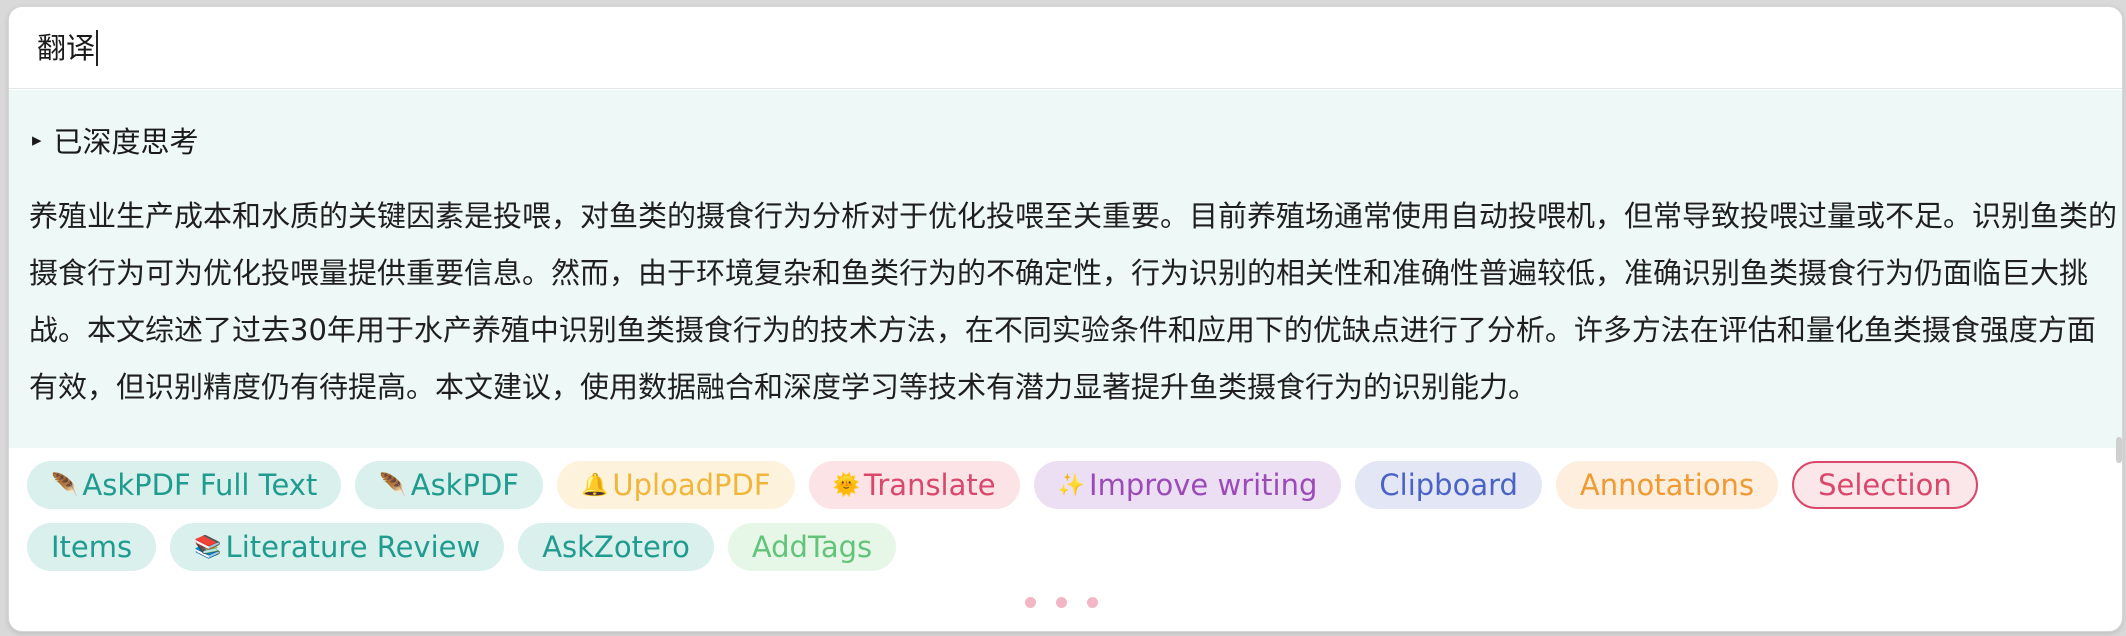 Image resolution: width=2126 pixels, height=636 pixels. I want to click on thought-label: 已深度思考, so click(126, 142).